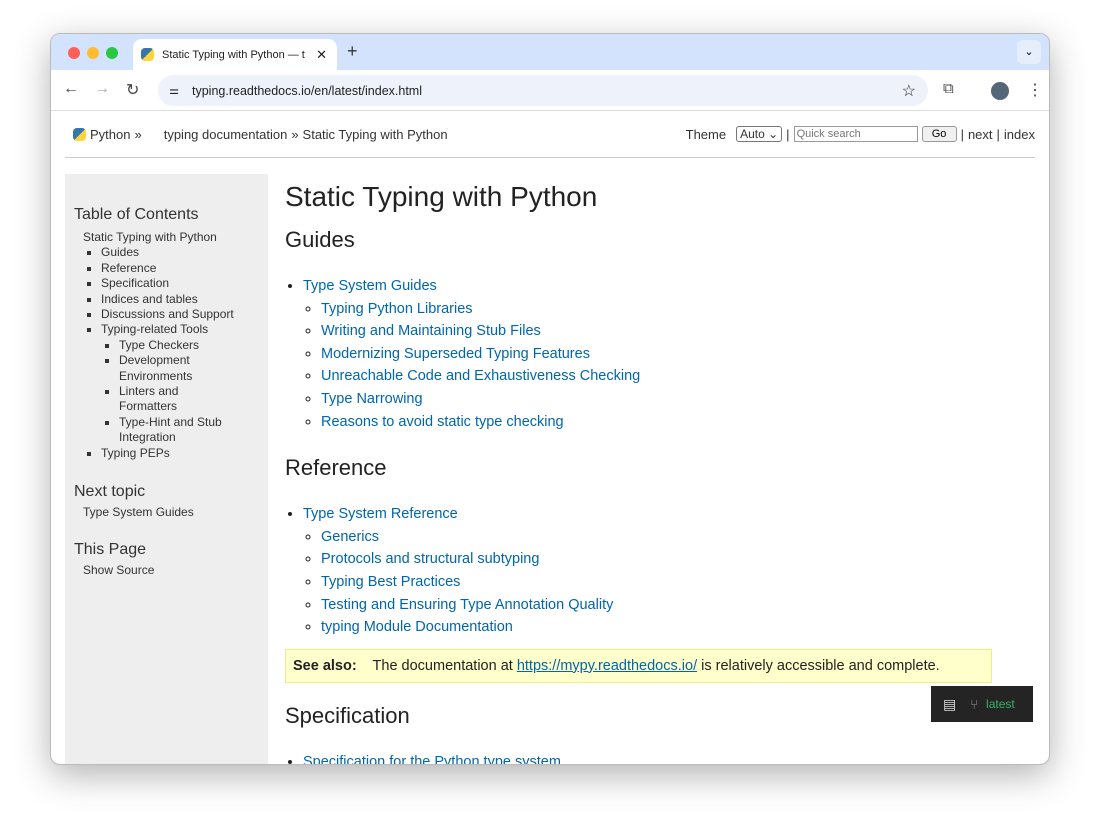 The width and height of the screenshot is (1100, 831). I want to click on menu-kebab-icon: ⋮, so click(1035, 90).